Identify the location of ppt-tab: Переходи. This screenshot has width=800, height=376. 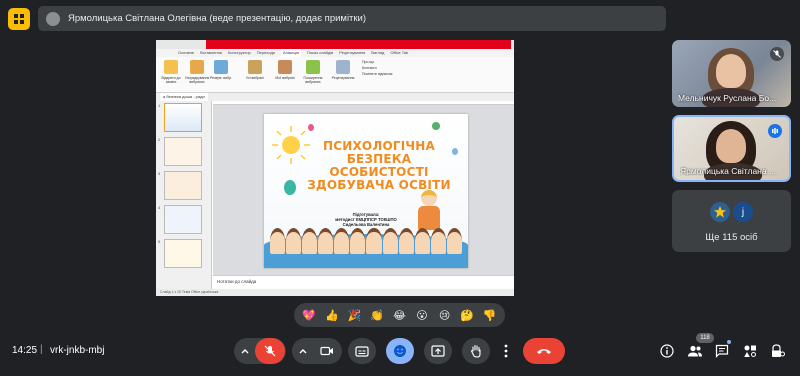
(265, 52).